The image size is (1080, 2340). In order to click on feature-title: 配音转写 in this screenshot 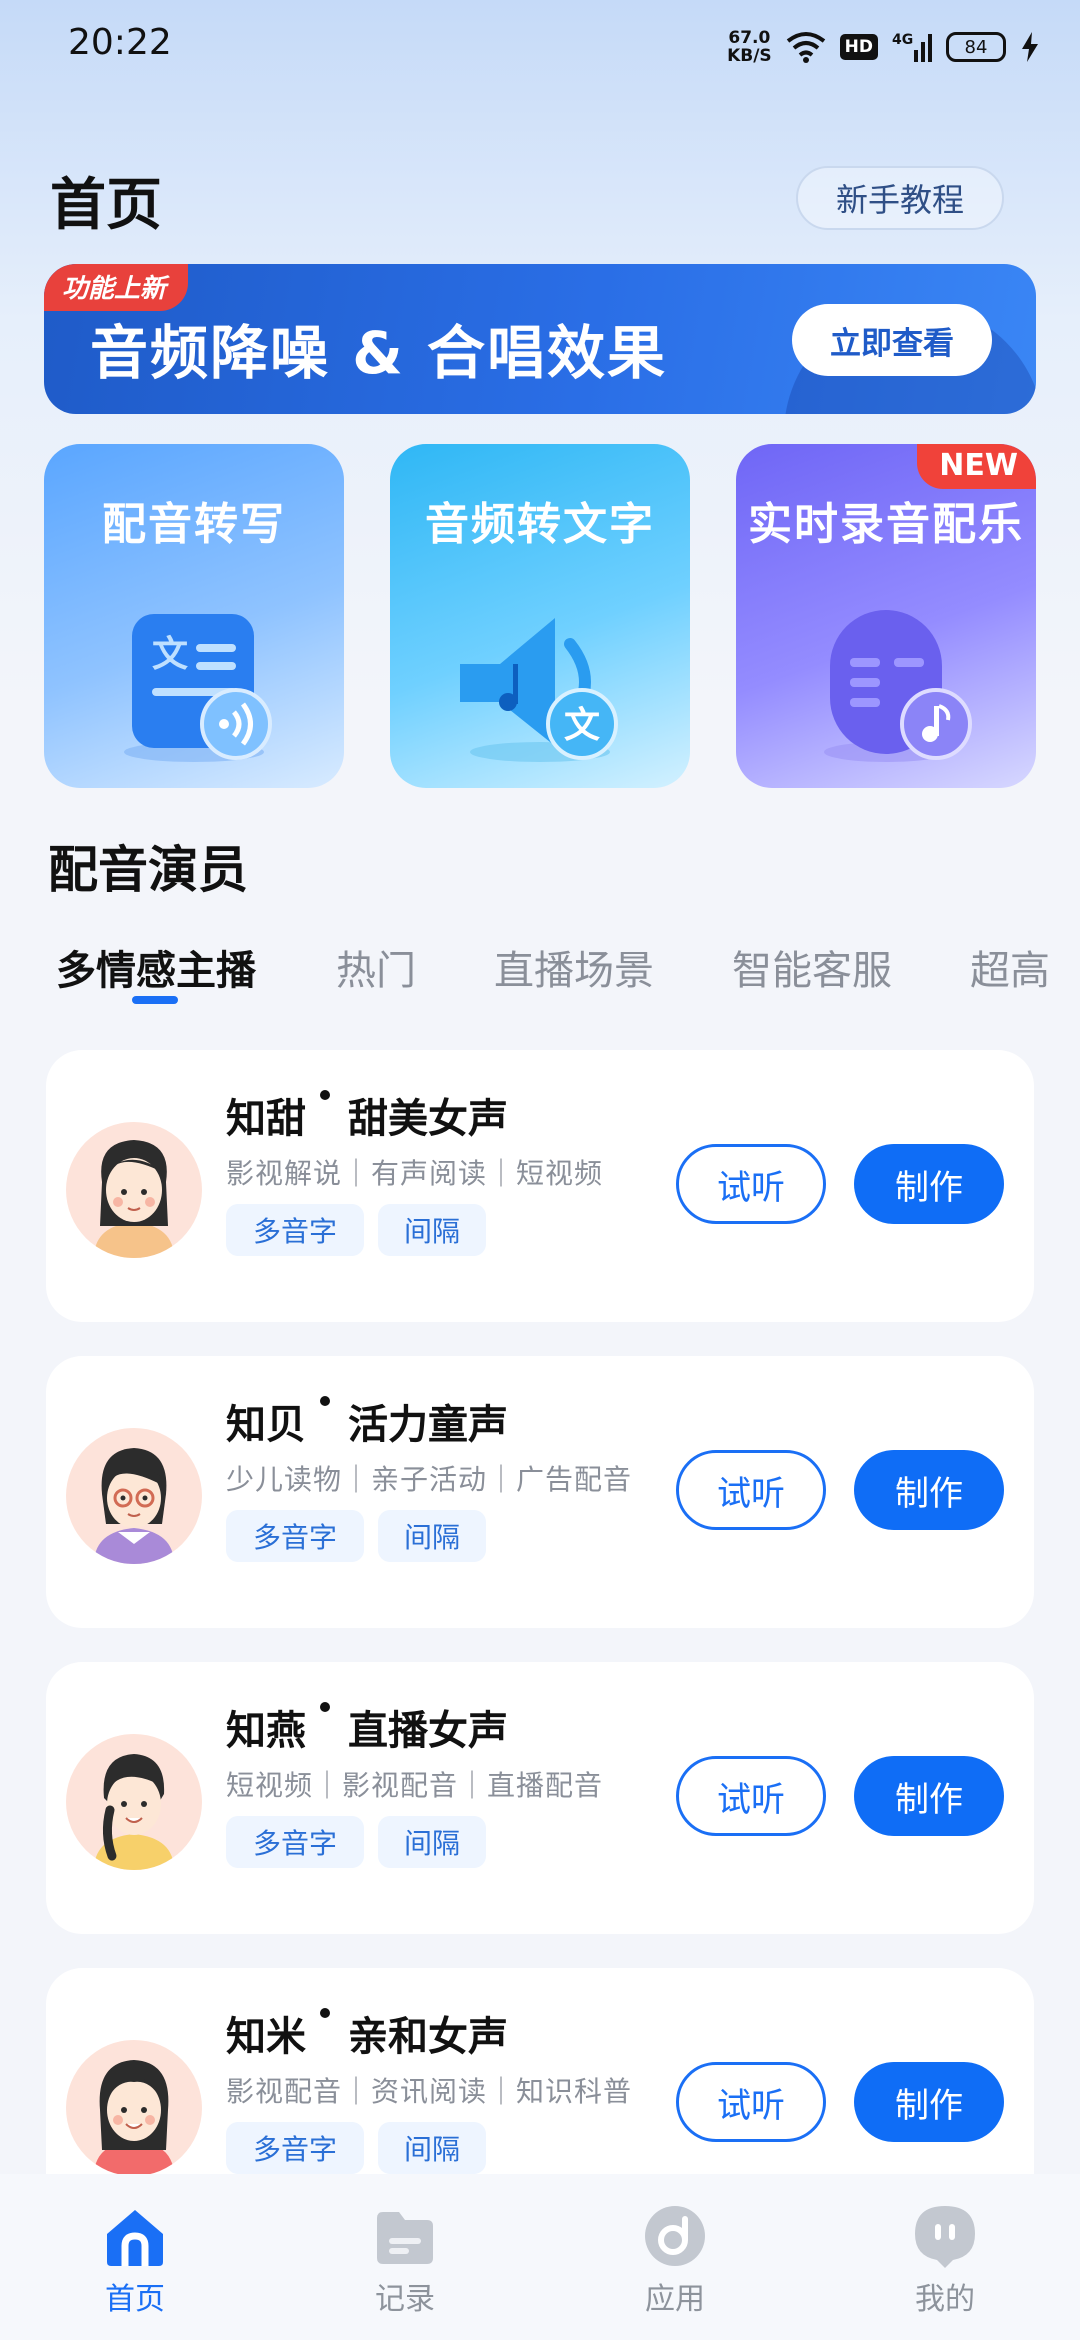, I will do `click(194, 524)`.